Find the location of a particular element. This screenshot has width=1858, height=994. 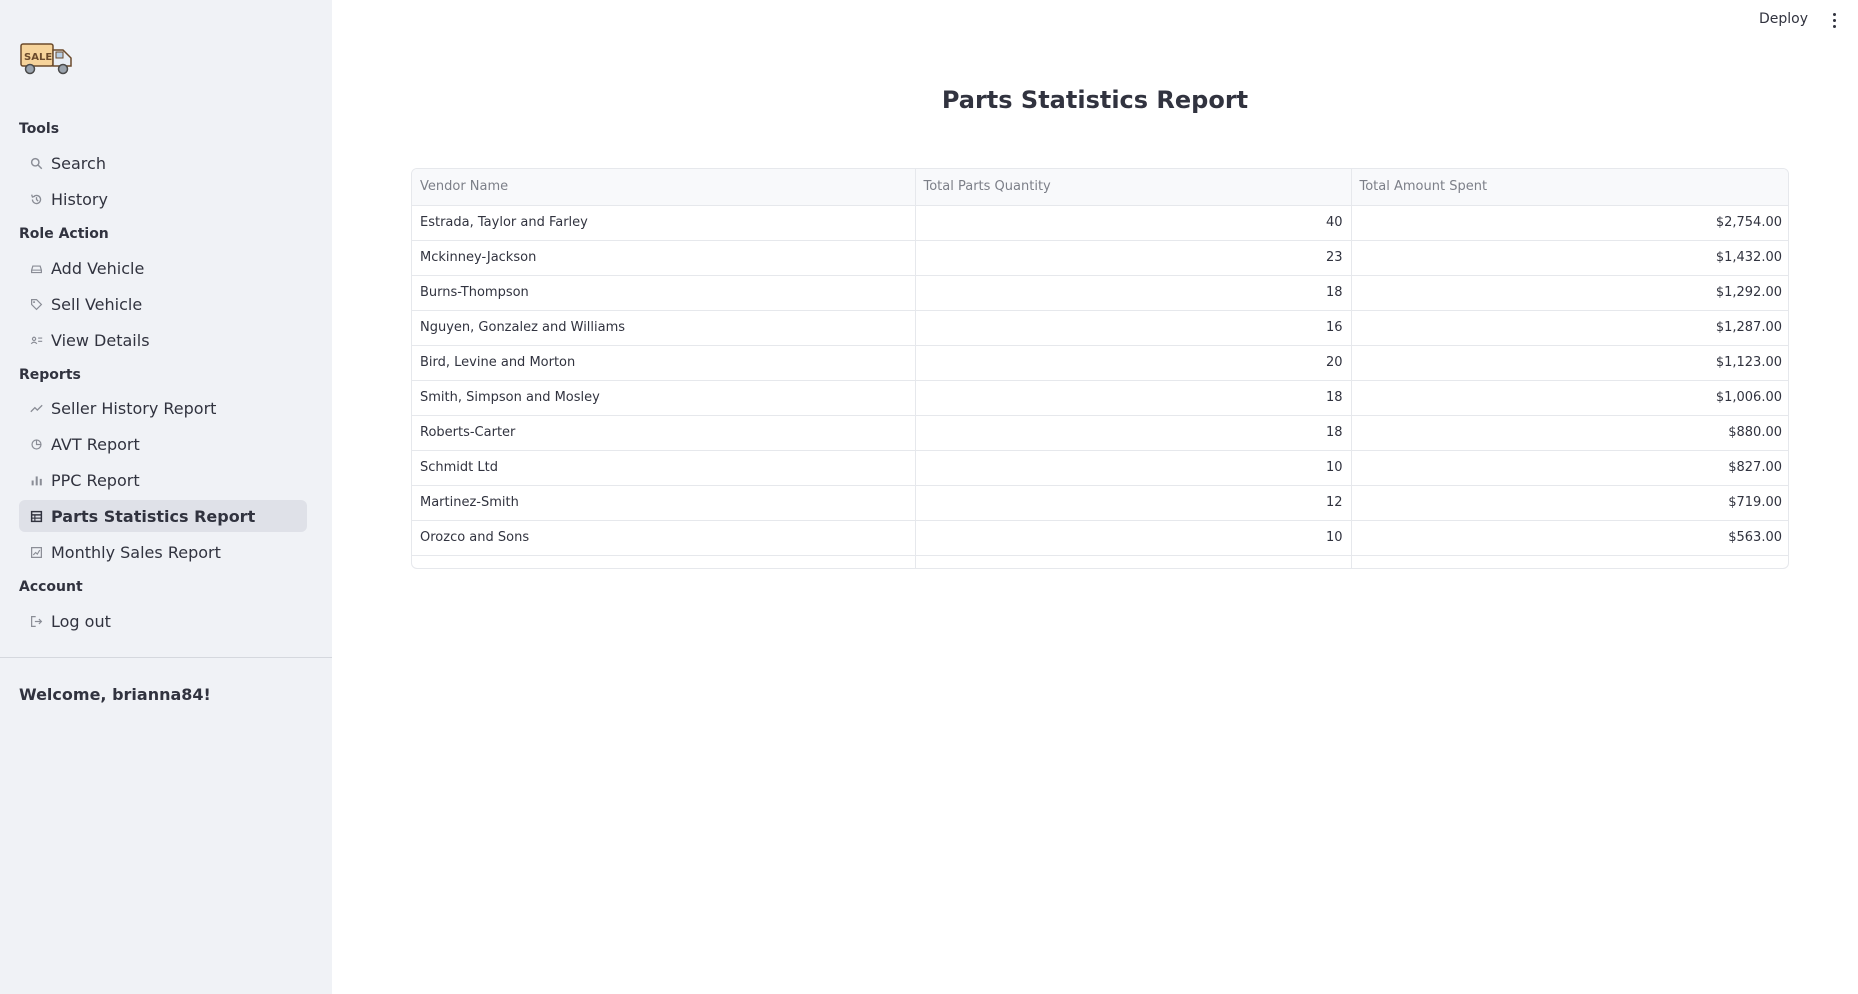

amount-spent-cell: $1,123.00 is located at coordinates (1569, 363).